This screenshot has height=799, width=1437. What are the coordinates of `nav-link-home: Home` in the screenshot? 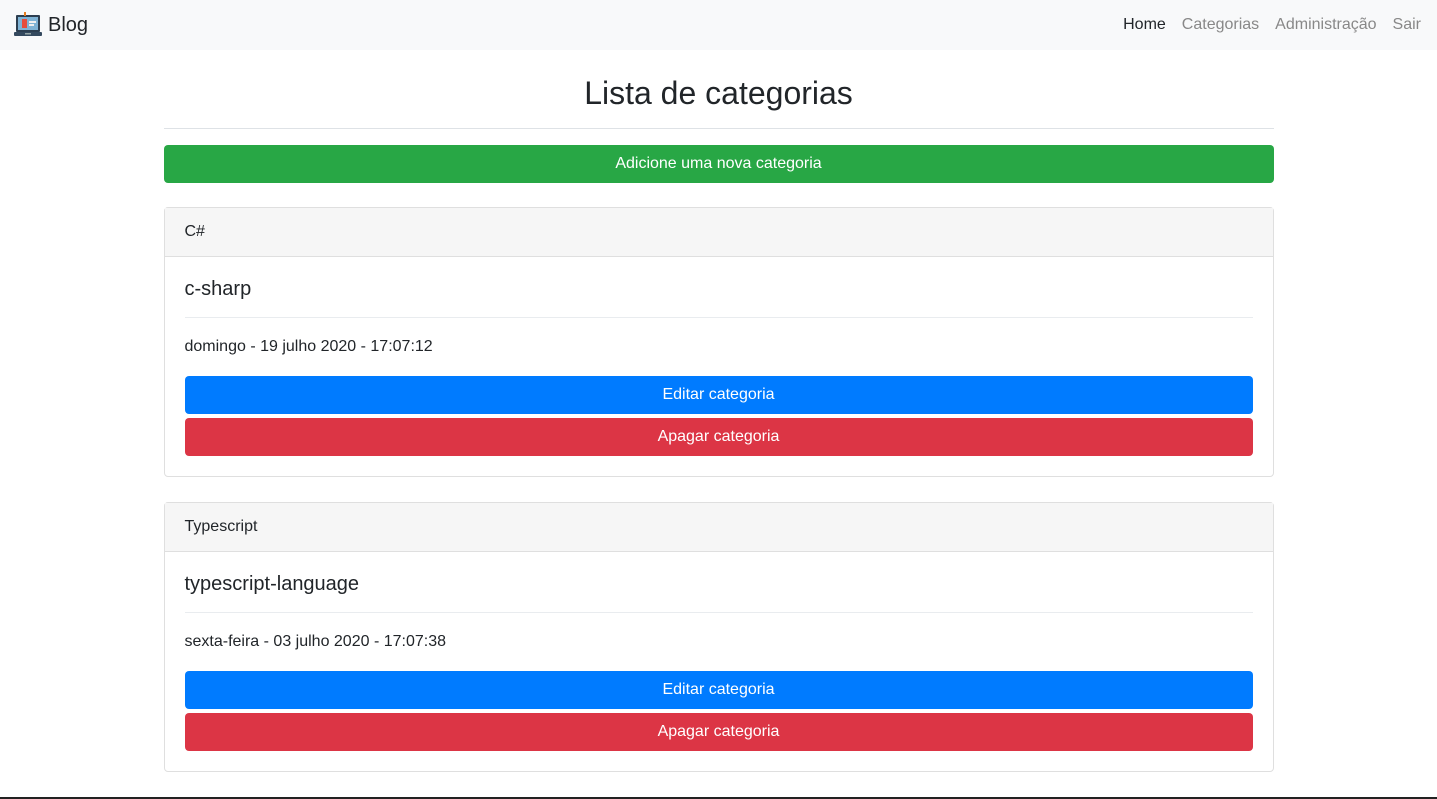 It's located at (1144, 25).